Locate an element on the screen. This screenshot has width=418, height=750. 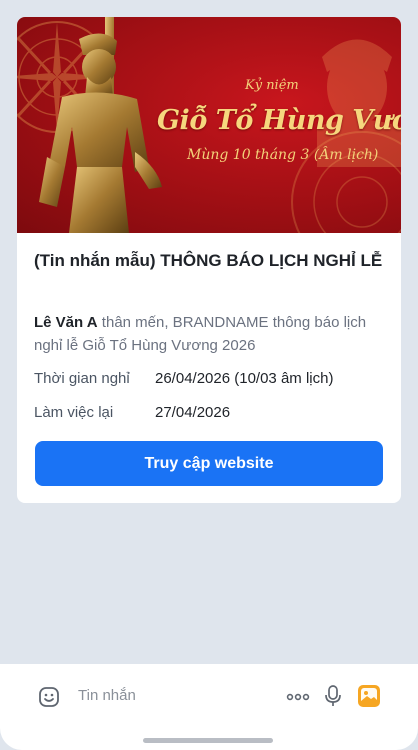
banner-date: Mùng 10 tháng 3 (Âm lịch) is located at coordinates (283, 155).